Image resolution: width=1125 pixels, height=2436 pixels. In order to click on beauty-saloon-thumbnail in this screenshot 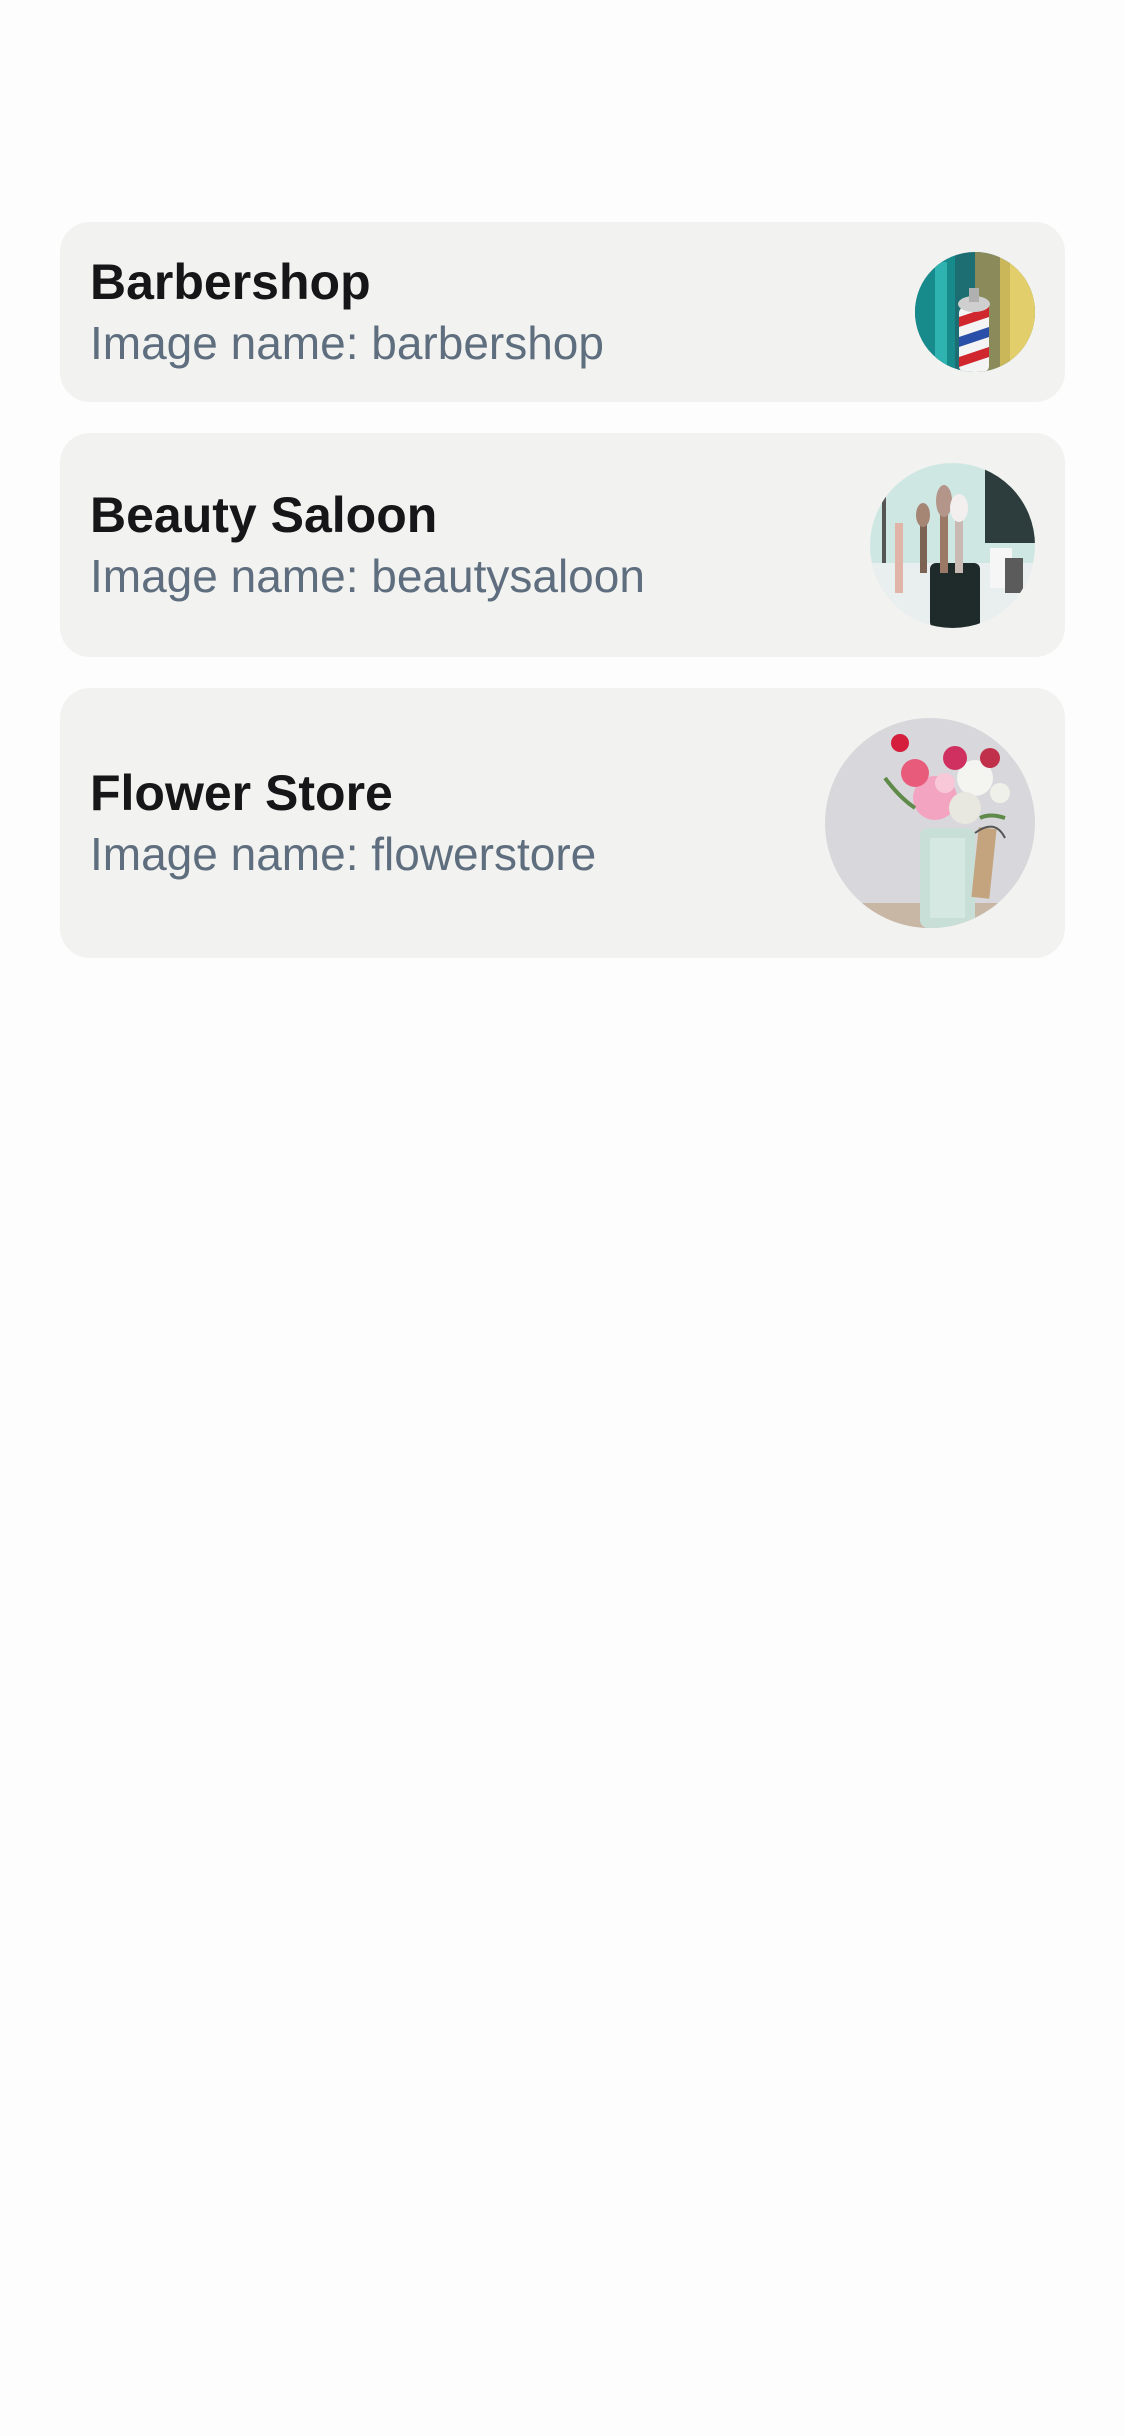, I will do `click(952, 545)`.